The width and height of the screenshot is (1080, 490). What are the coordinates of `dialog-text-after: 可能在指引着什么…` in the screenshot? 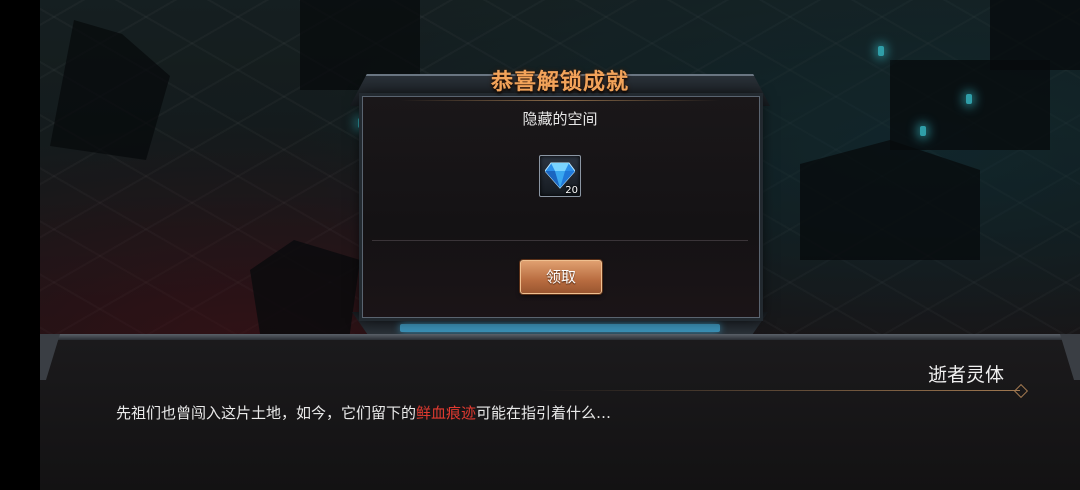 It's located at (544, 413).